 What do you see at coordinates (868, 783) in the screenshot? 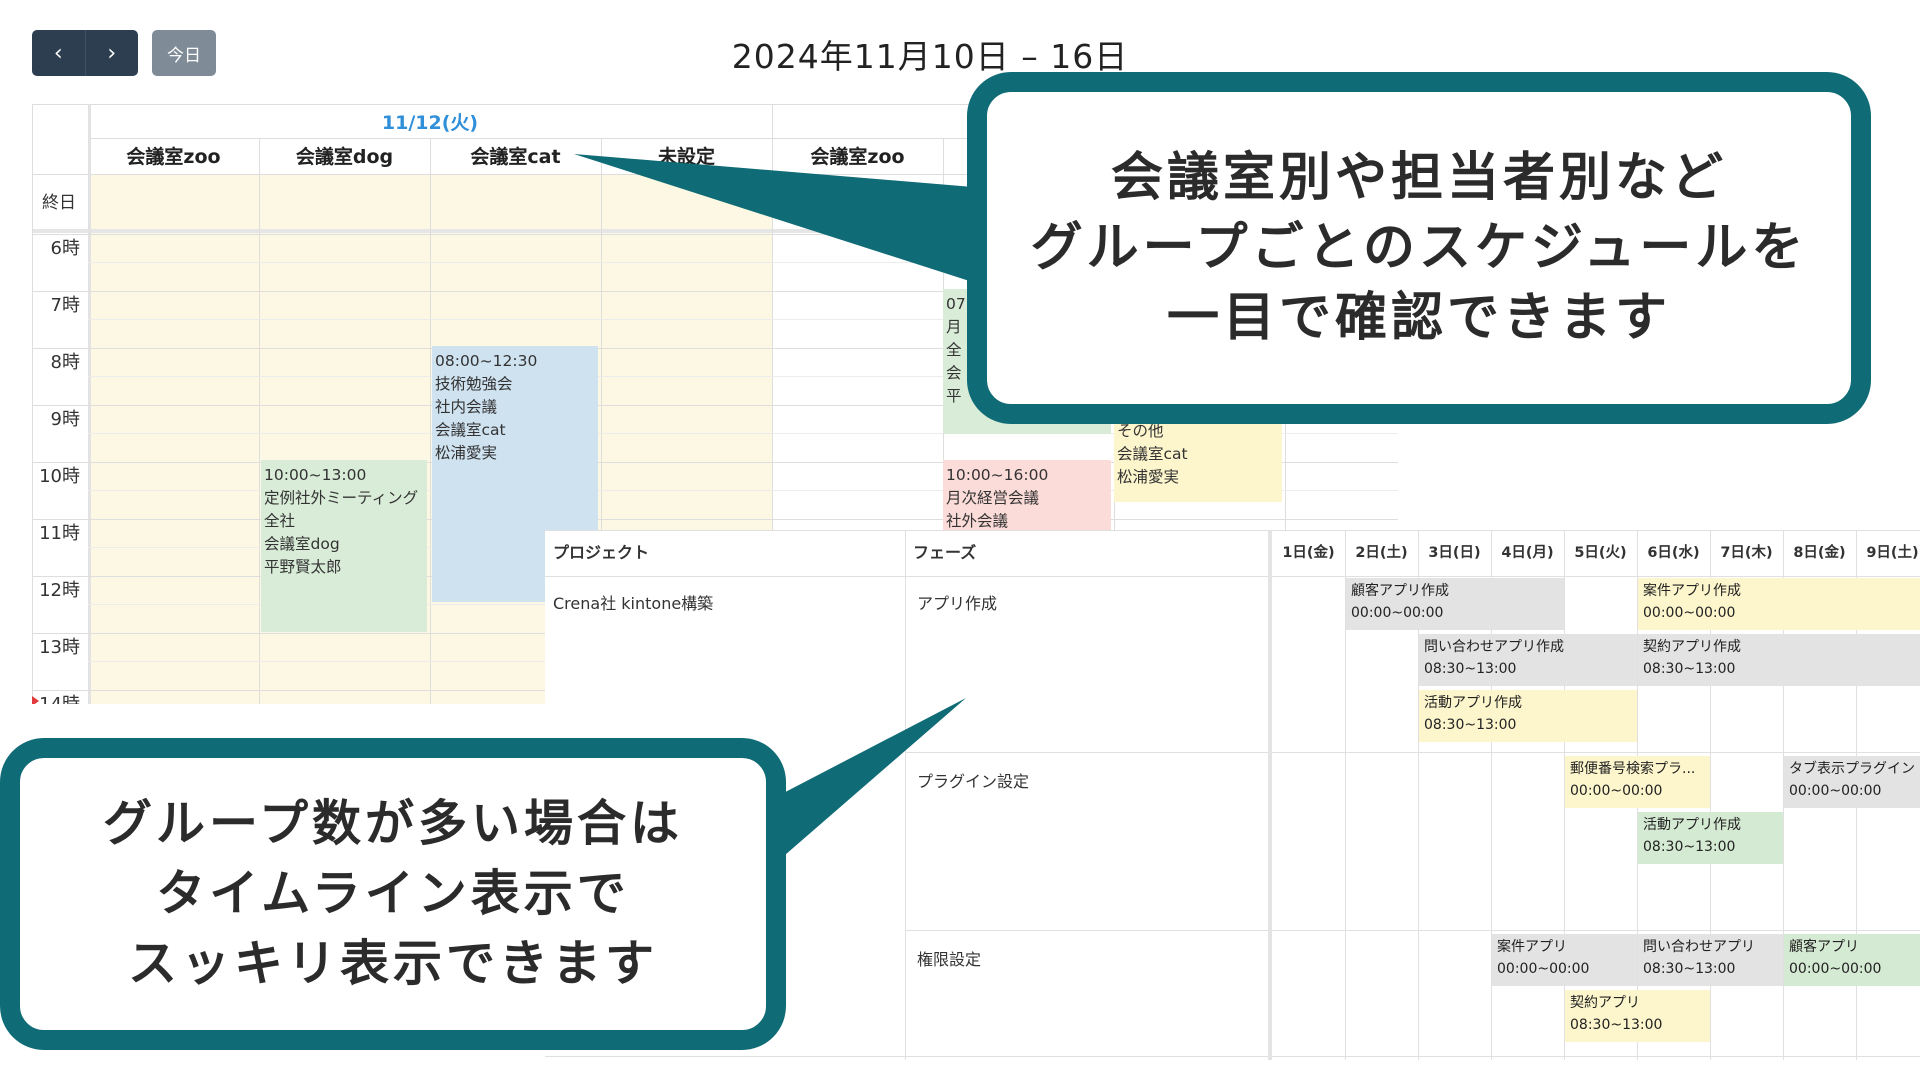
I see `callout-bottom-tail` at bounding box center [868, 783].